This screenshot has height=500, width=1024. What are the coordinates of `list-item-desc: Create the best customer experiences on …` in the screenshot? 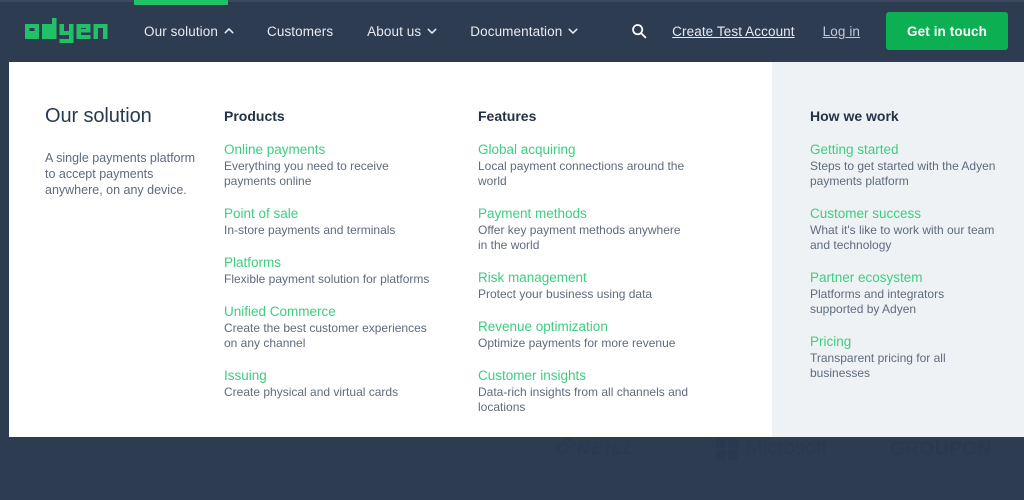 It's located at (325, 335).